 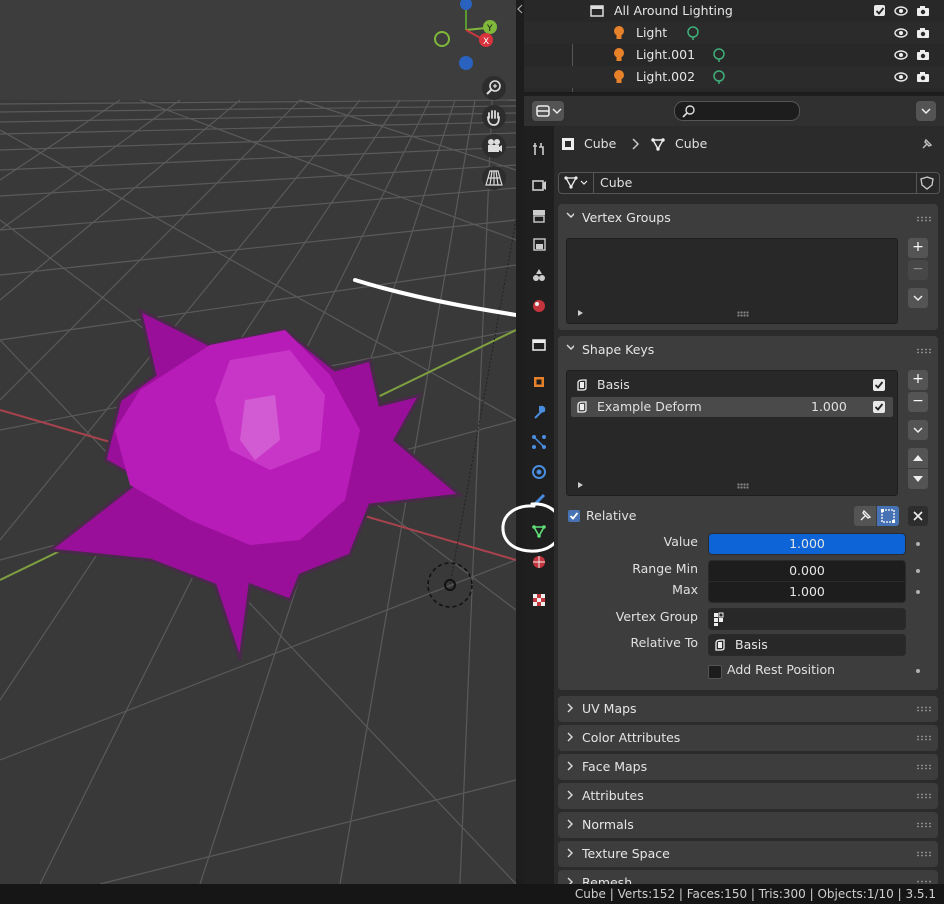 I want to click on mesh-browse-icon, so click(x=577, y=183).